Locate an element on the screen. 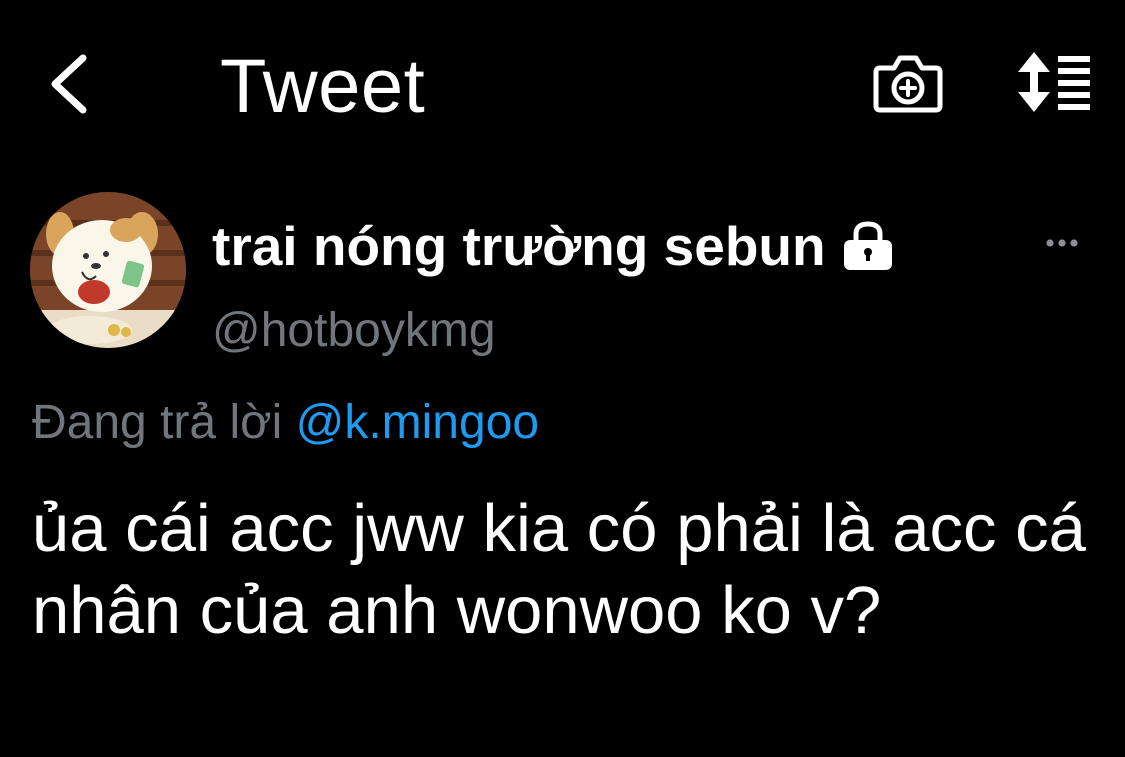  chevron-left-icon is located at coordinates (69, 84).